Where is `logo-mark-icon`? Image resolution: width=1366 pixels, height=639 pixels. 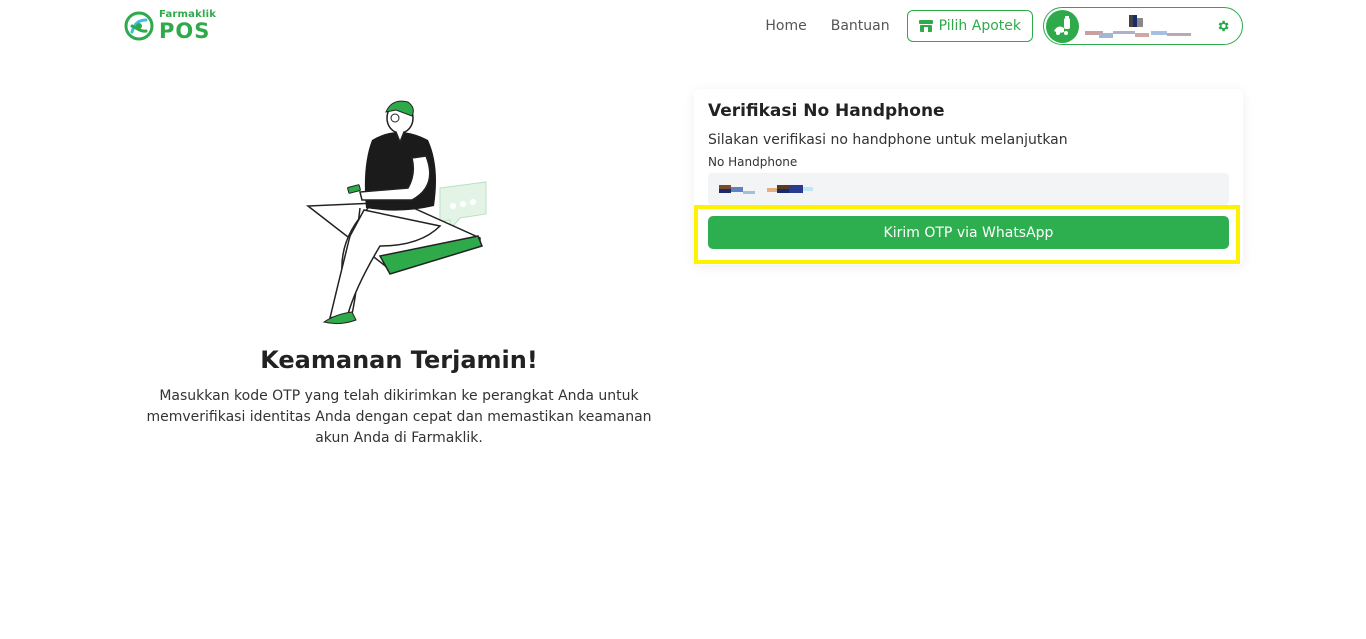 logo-mark-icon is located at coordinates (139, 26).